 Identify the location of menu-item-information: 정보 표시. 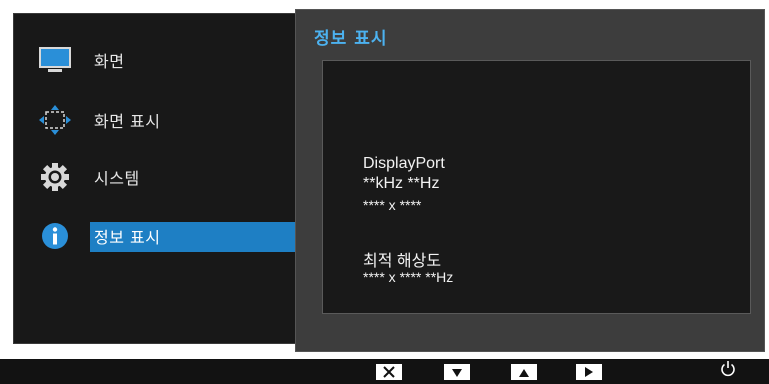
(159, 236).